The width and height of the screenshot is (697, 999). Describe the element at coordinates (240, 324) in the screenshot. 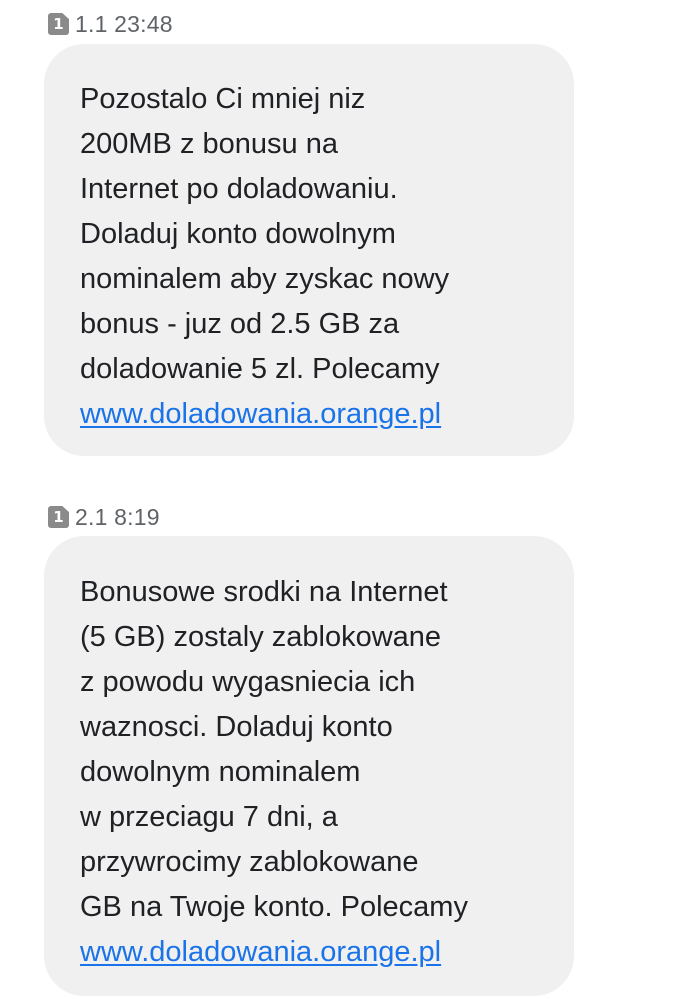

I see `message-text-line: bonus - juz od 2.5 GB za` at that location.